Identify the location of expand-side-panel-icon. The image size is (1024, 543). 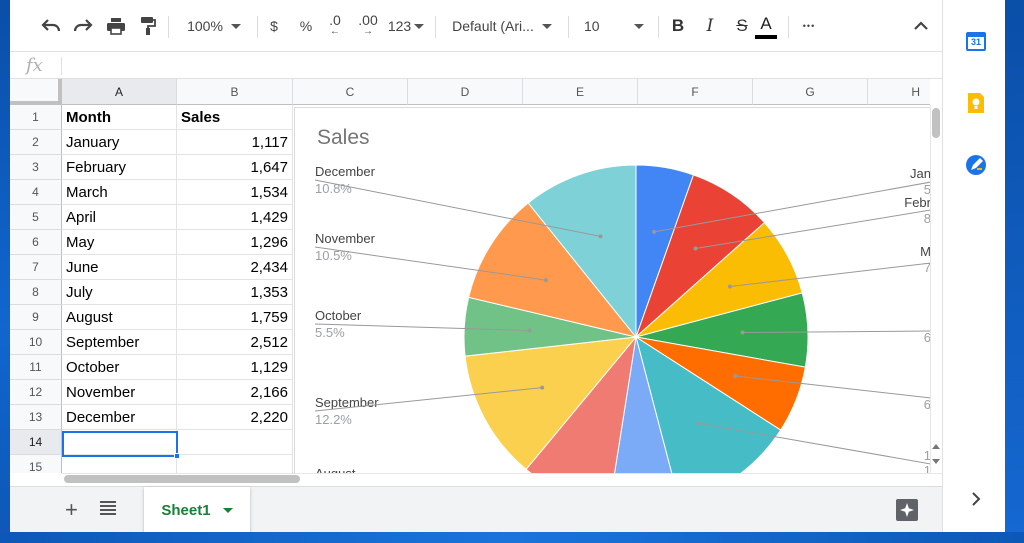
(976, 501).